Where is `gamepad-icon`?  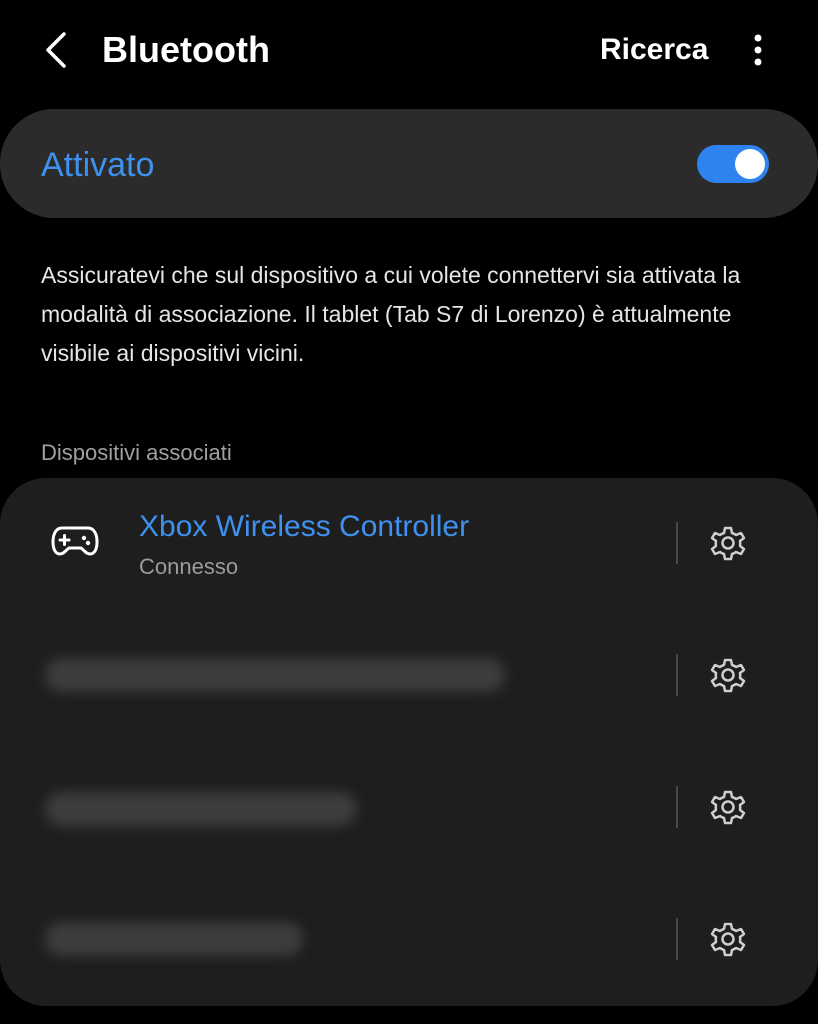
gamepad-icon is located at coordinates (75, 541).